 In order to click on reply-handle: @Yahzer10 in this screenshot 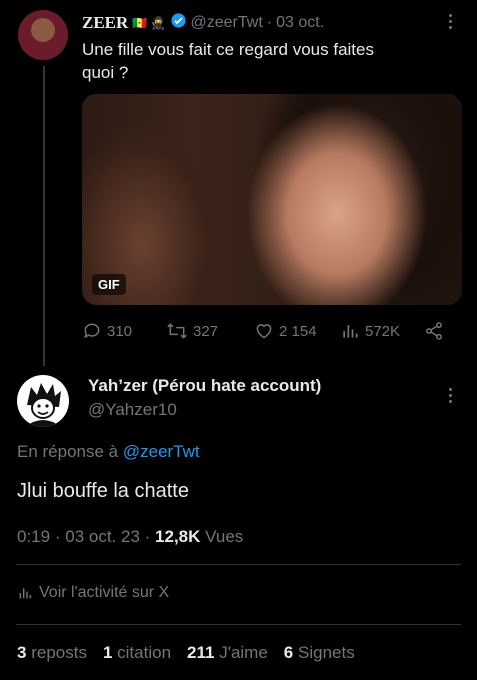, I will do `click(132, 410)`.